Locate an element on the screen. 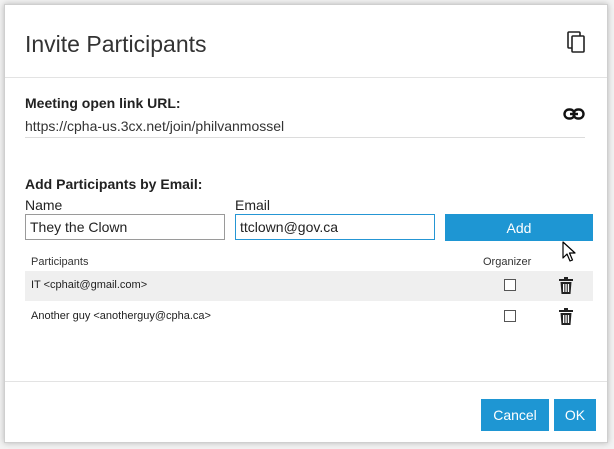  organizer-column-header: Organizer is located at coordinates (507, 262).